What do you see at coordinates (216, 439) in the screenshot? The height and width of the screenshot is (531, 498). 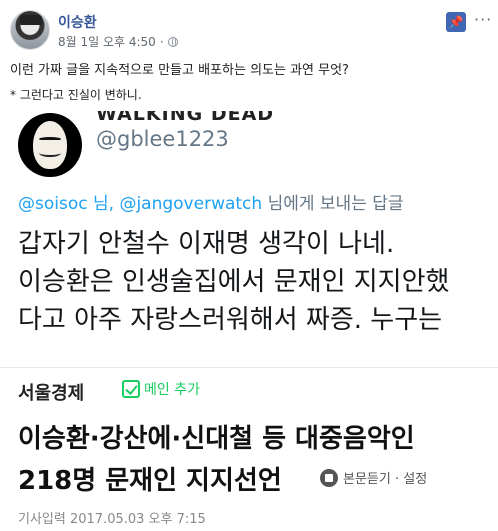 I see `news-headline-line1: 이승환·강산에·신대철 등 대중음악인` at bounding box center [216, 439].